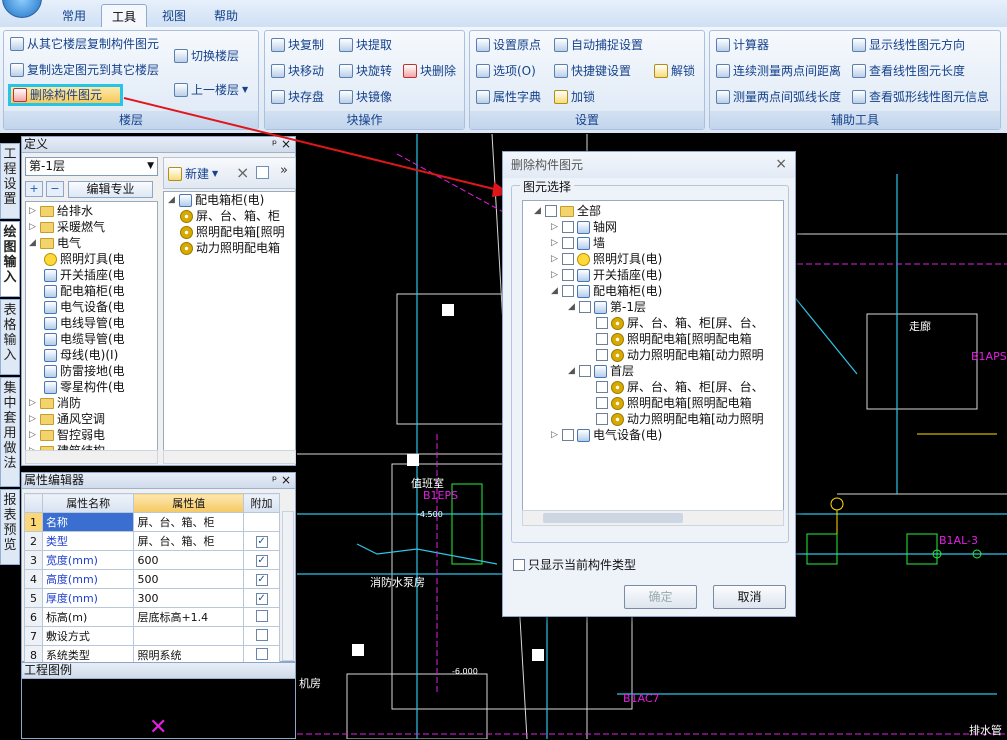 The image size is (1007, 740). I want to click on view-arc-info-button: 查看弧形线性图元信息, so click(920, 97).